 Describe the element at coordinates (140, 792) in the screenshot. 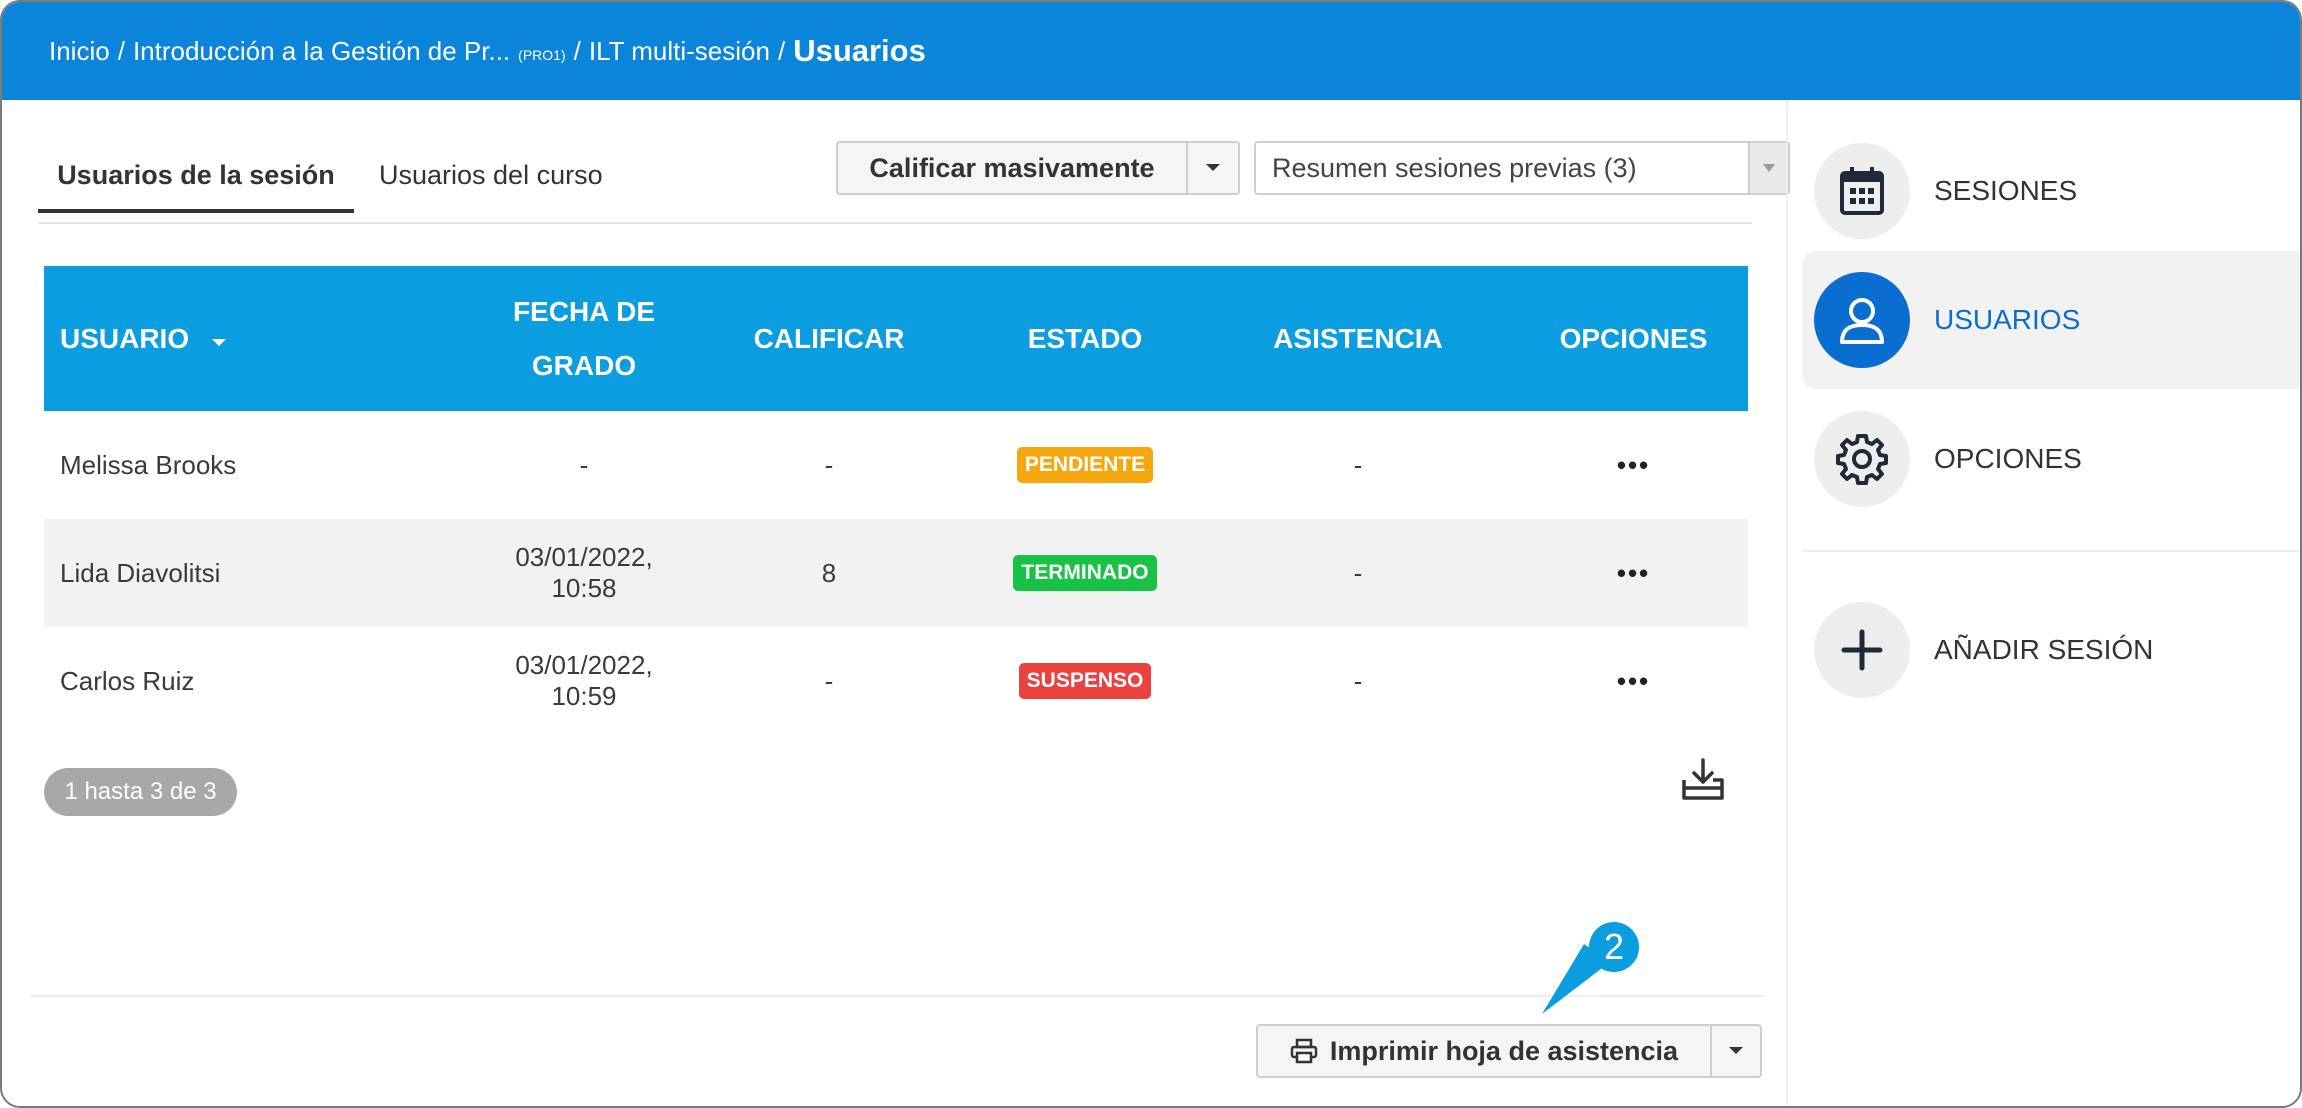

I see `pagination-badge: 1 hasta 3 de 3` at that location.